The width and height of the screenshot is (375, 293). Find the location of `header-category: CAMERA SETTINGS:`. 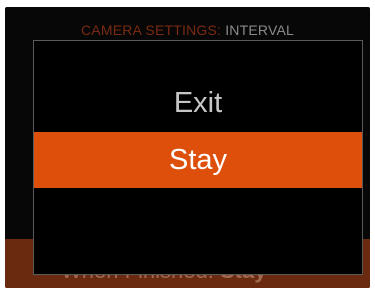

header-category: CAMERA SETTINGS: is located at coordinates (151, 30).